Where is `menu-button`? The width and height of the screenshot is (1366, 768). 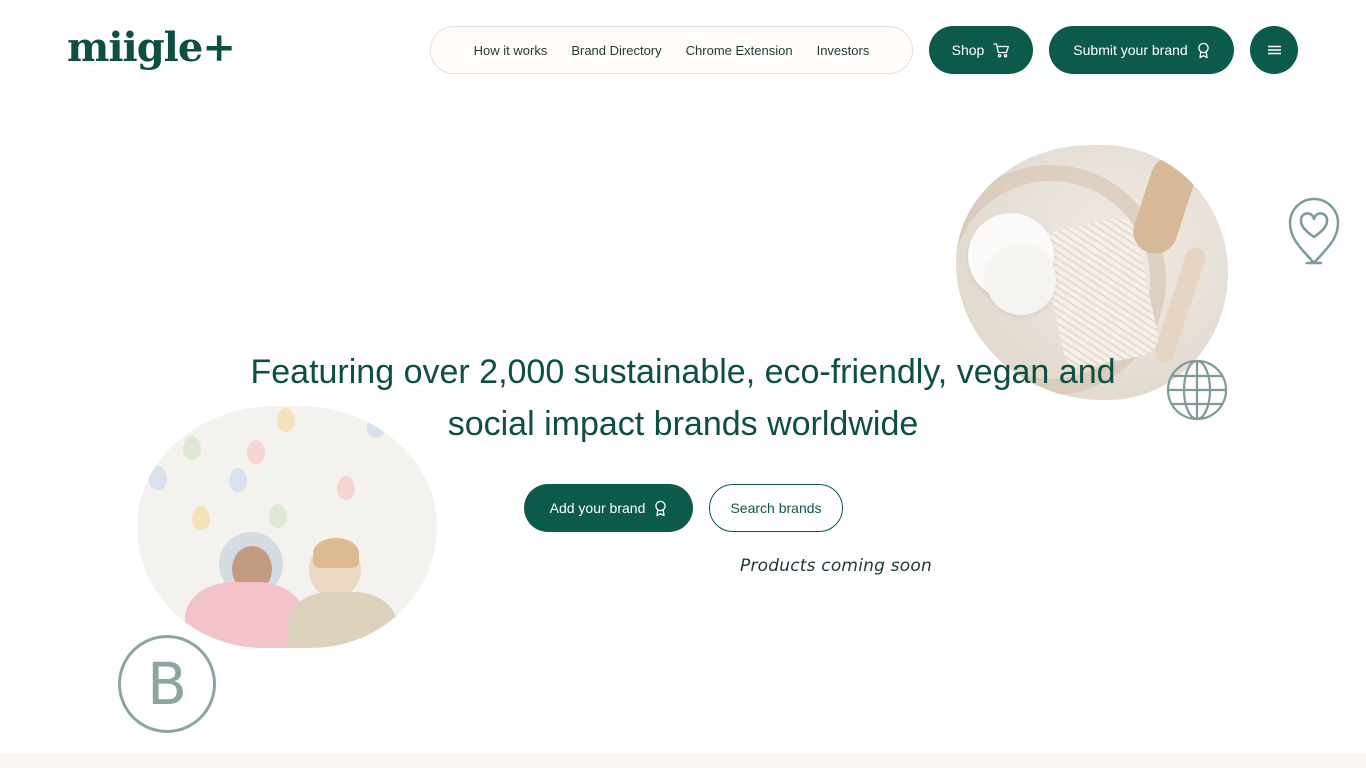 menu-button is located at coordinates (1274, 50).